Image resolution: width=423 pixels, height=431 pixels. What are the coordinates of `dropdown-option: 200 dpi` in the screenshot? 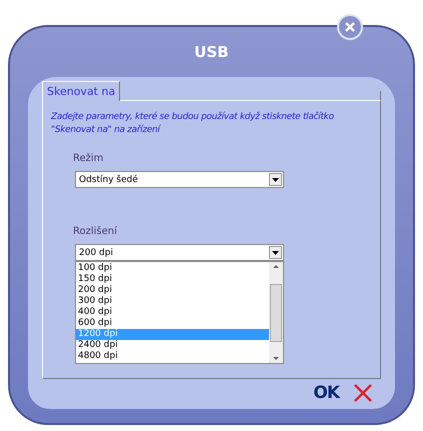 It's located at (172, 290).